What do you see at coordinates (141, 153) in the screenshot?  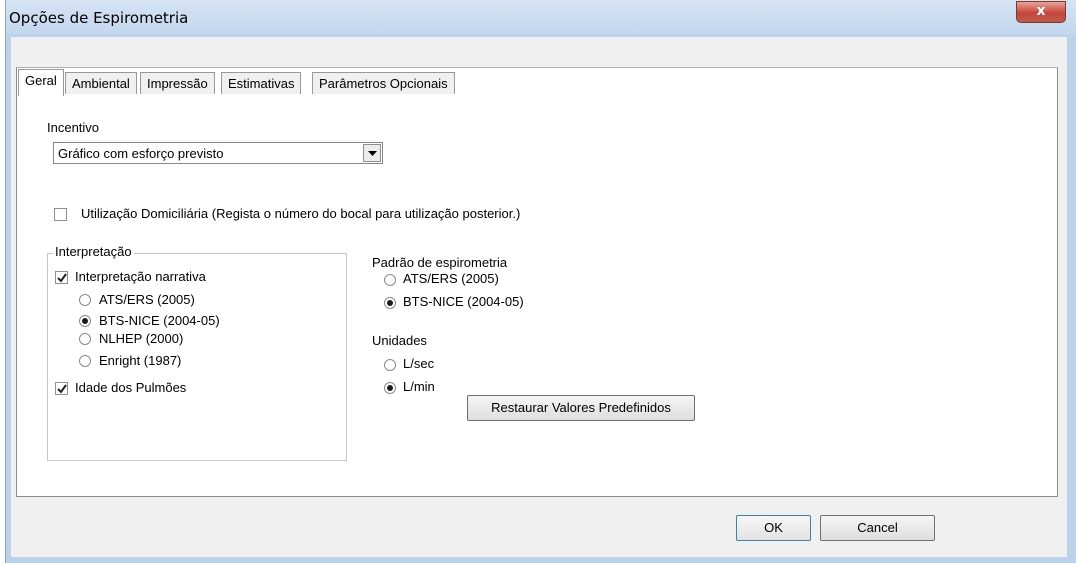 I see `incentivo-selected-value: Gráfico com esforço previsto` at bounding box center [141, 153].